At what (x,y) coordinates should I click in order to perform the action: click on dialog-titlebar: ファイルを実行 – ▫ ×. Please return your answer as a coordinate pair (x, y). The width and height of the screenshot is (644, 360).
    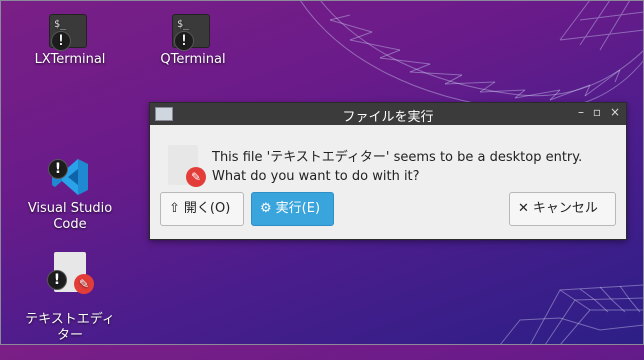
    Looking at the image, I should click on (388, 114).